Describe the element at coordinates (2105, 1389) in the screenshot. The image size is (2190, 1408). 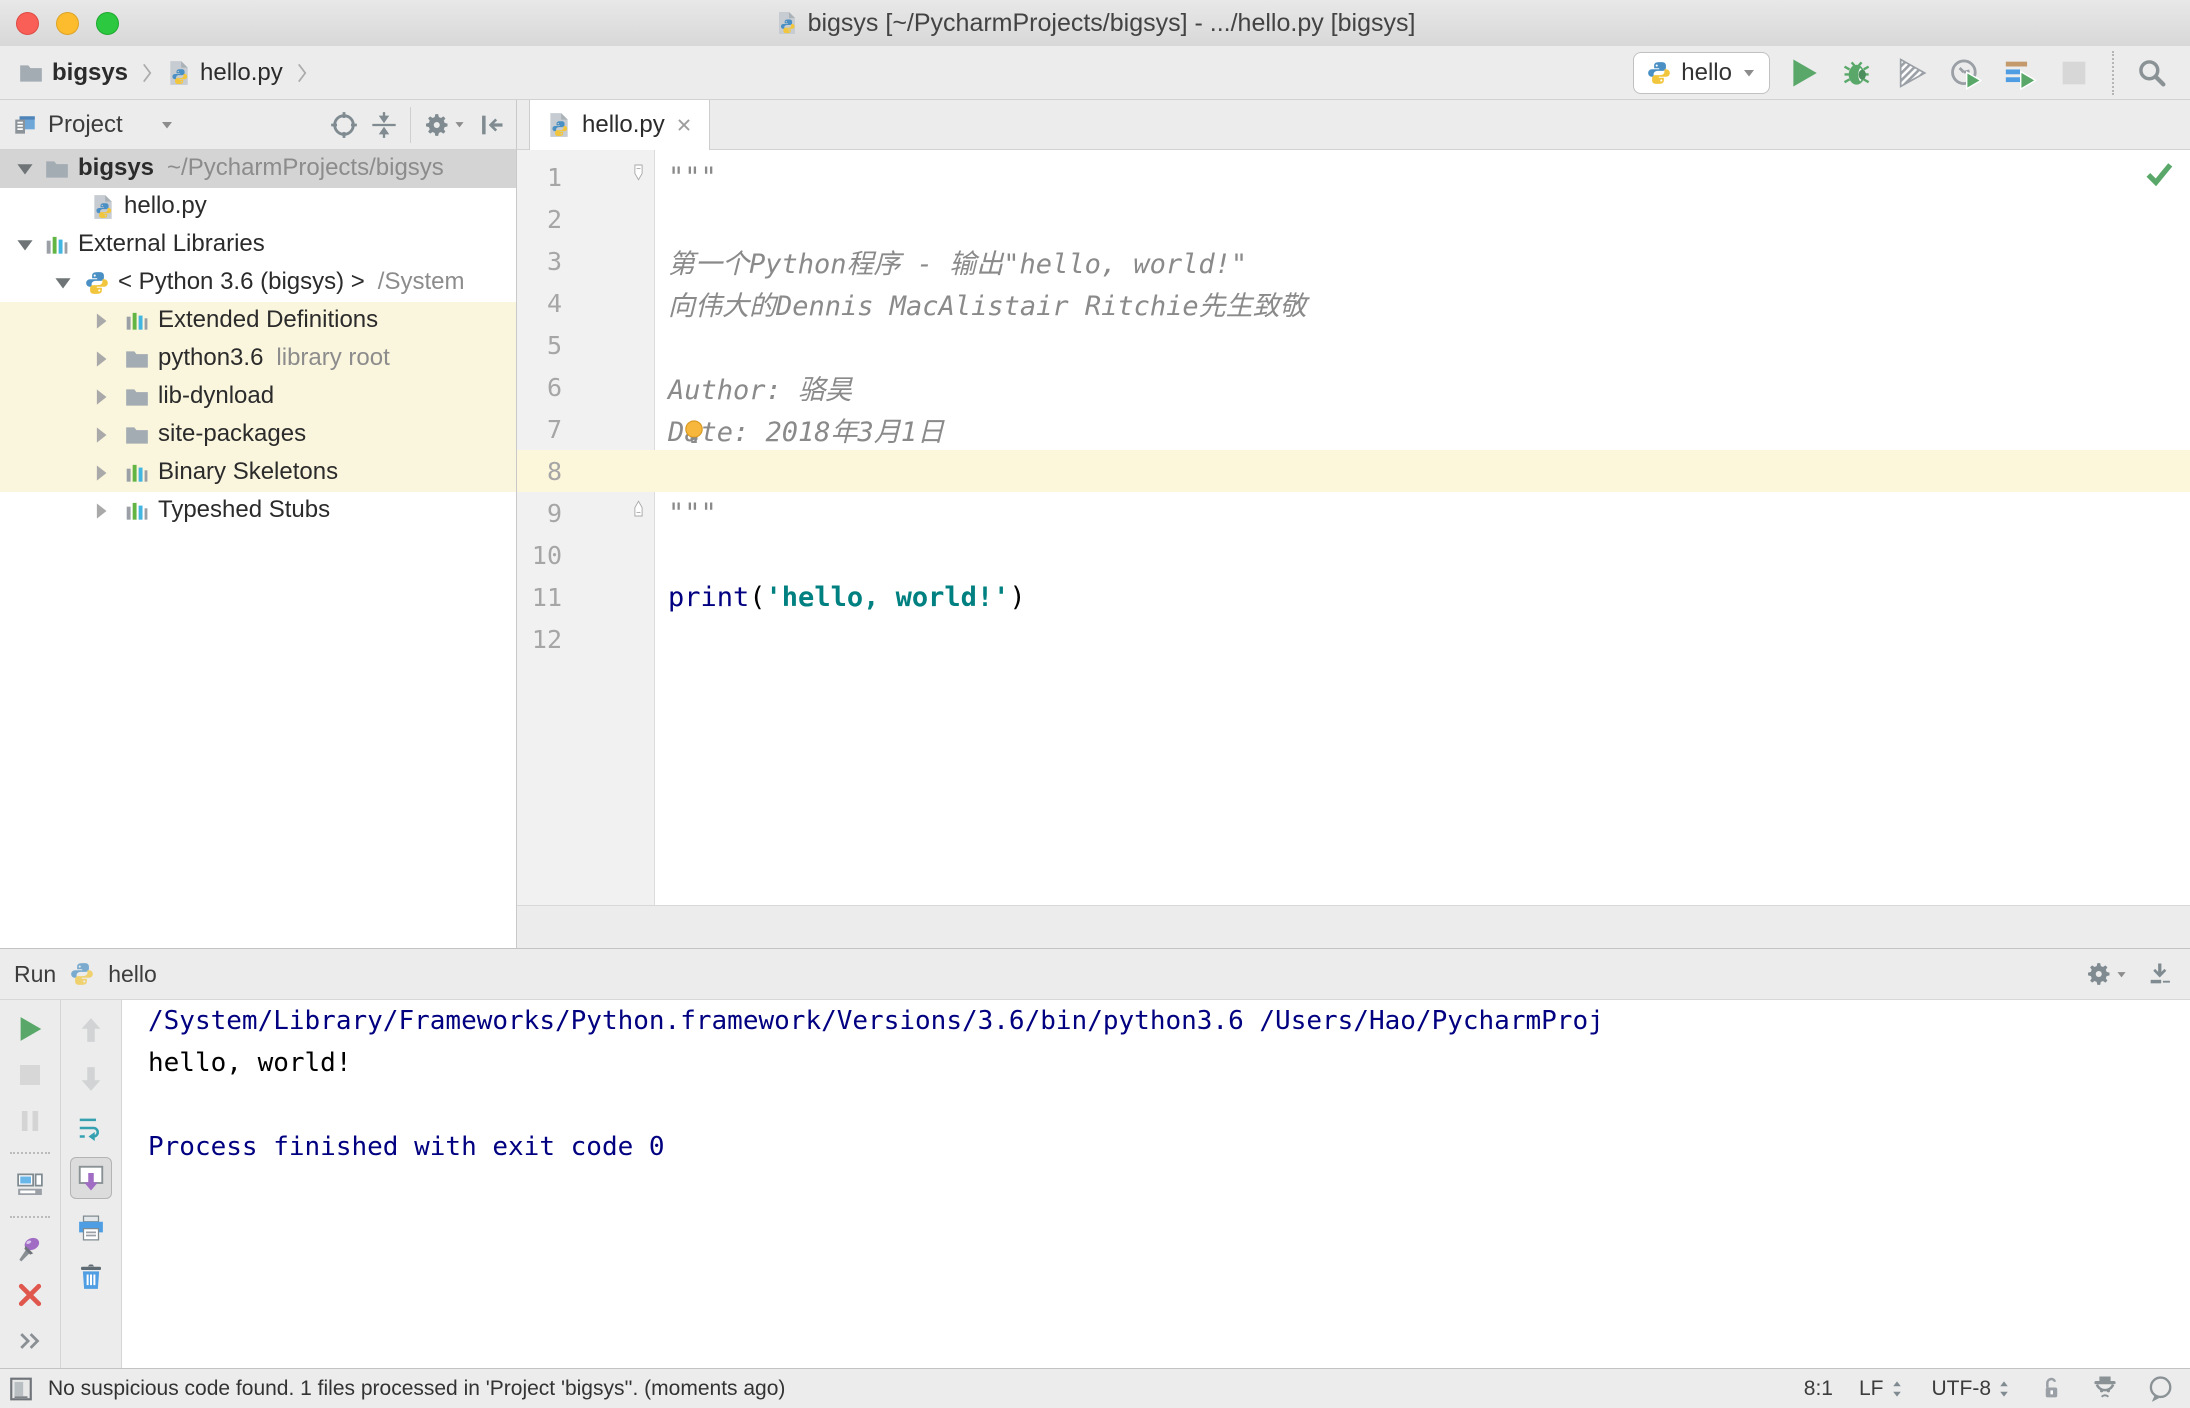
I see `hector-inspector-icon` at that location.